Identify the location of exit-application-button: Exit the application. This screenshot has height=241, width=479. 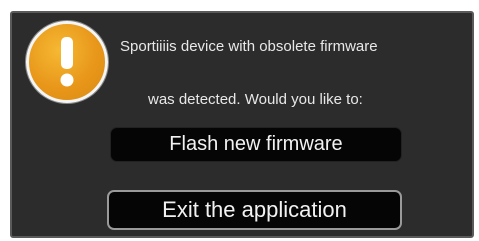
(254, 210).